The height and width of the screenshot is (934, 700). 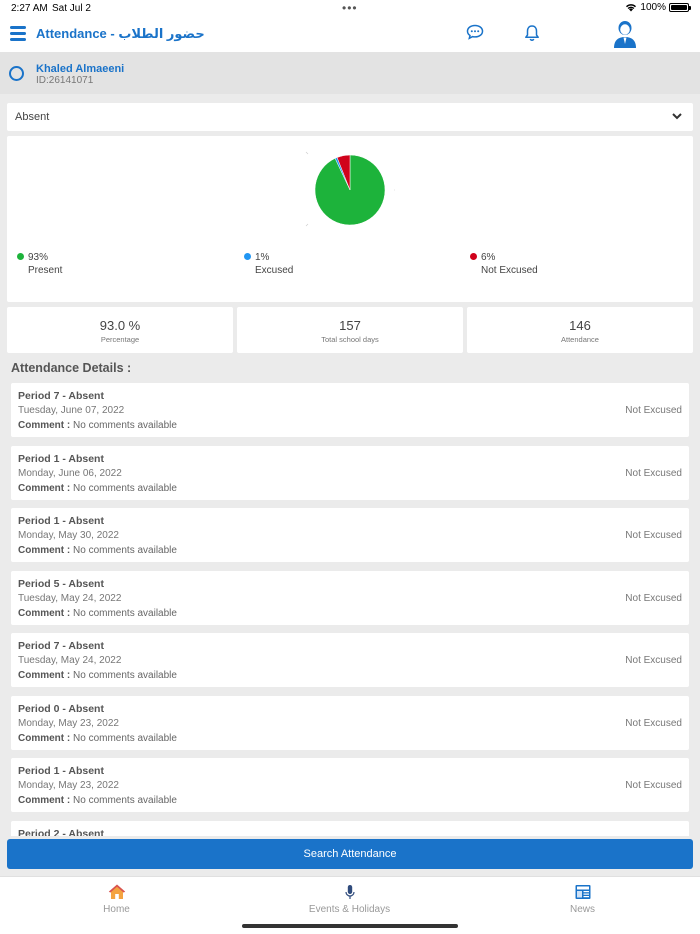 What do you see at coordinates (247, 256) in the screenshot?
I see `legend-dot-excused` at bounding box center [247, 256].